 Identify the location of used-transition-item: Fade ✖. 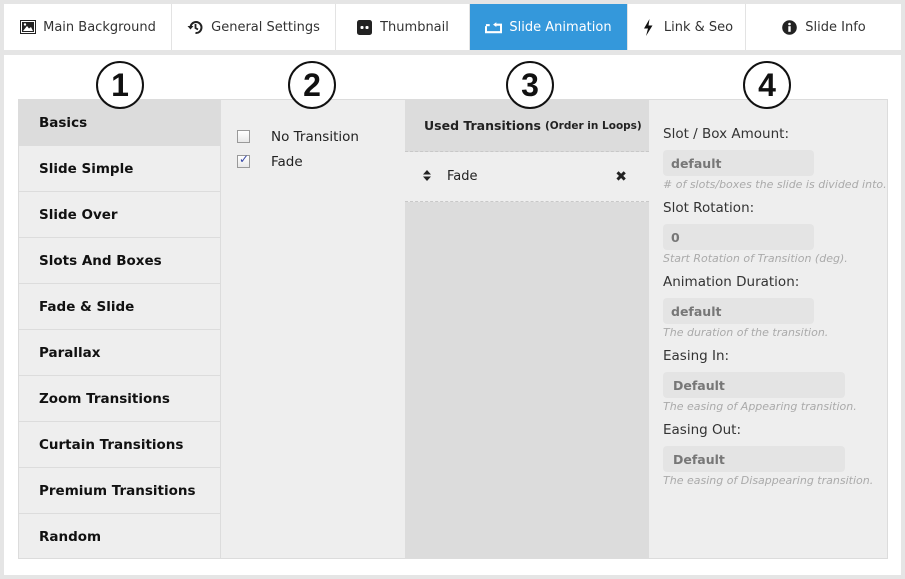
(527, 177).